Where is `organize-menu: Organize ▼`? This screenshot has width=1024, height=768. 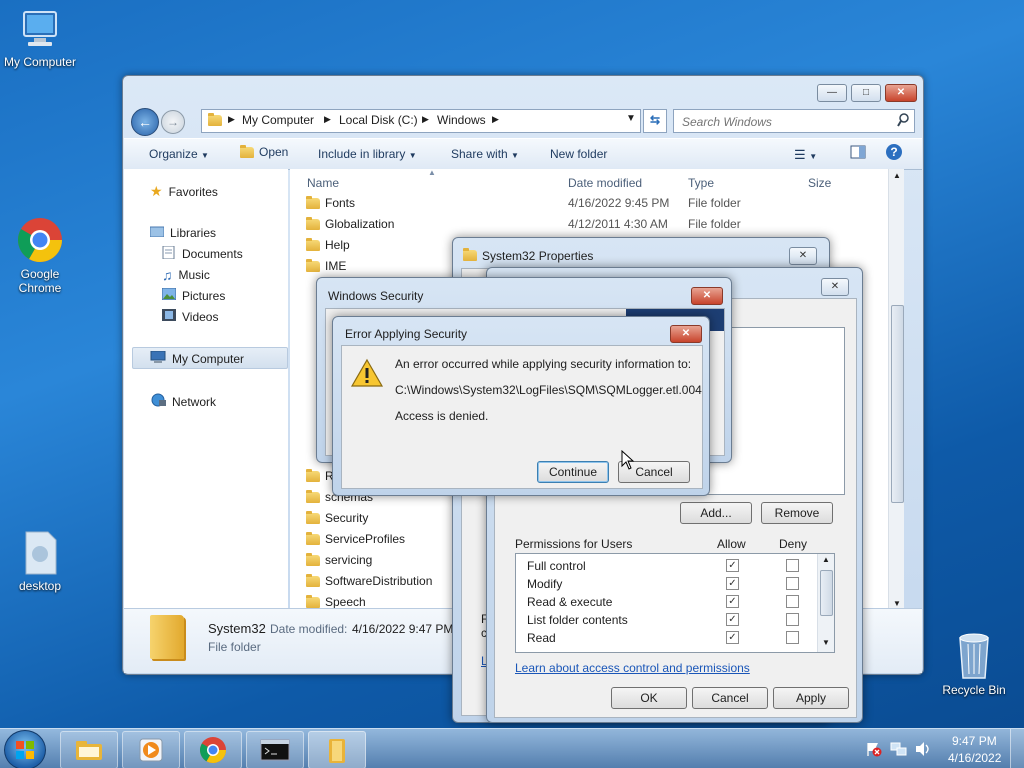 organize-menu: Organize ▼ is located at coordinates (179, 154).